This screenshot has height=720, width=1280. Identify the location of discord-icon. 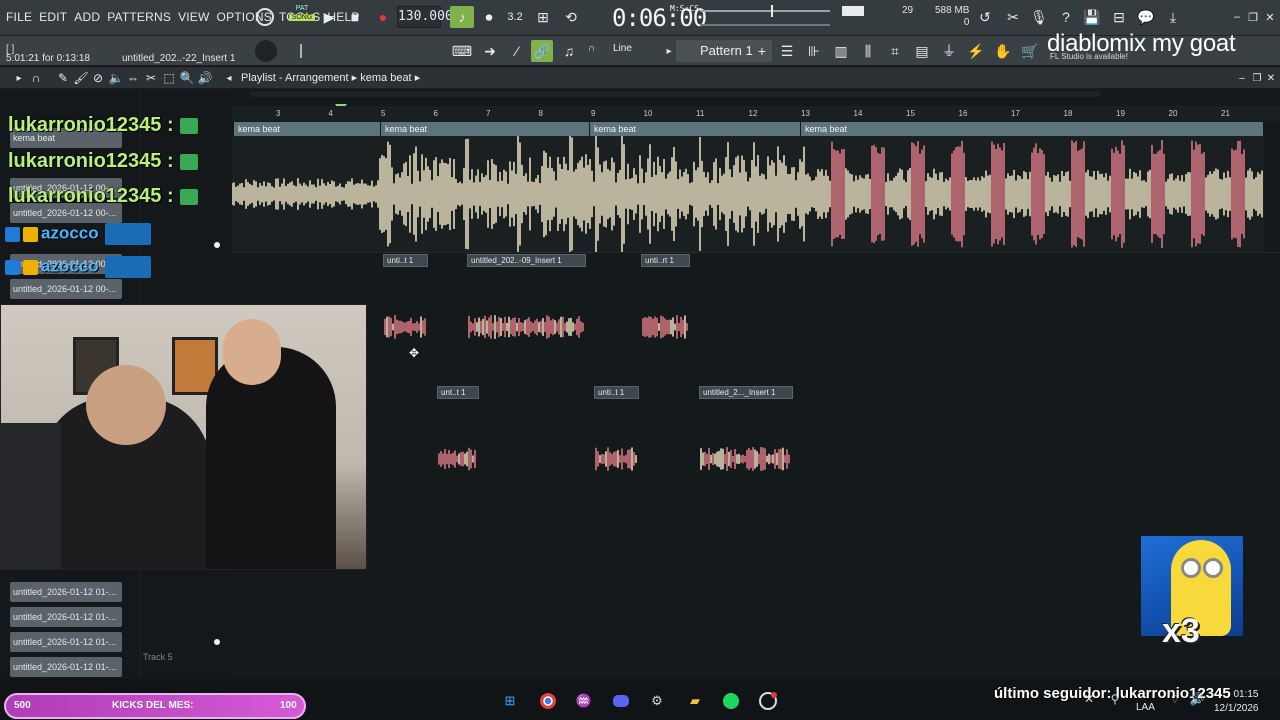
(621, 701).